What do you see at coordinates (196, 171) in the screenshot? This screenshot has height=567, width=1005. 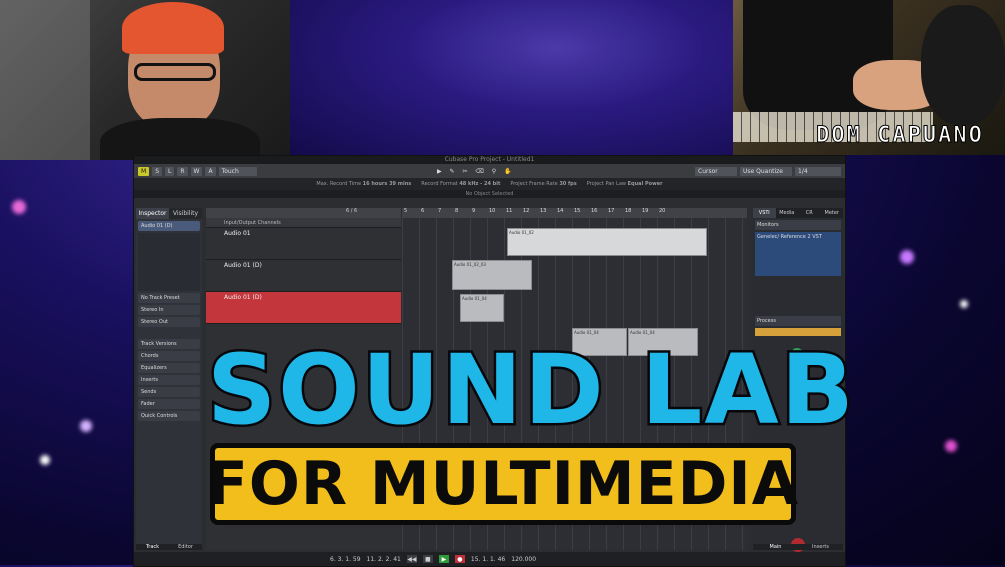 I see `mode-w-button: W` at bounding box center [196, 171].